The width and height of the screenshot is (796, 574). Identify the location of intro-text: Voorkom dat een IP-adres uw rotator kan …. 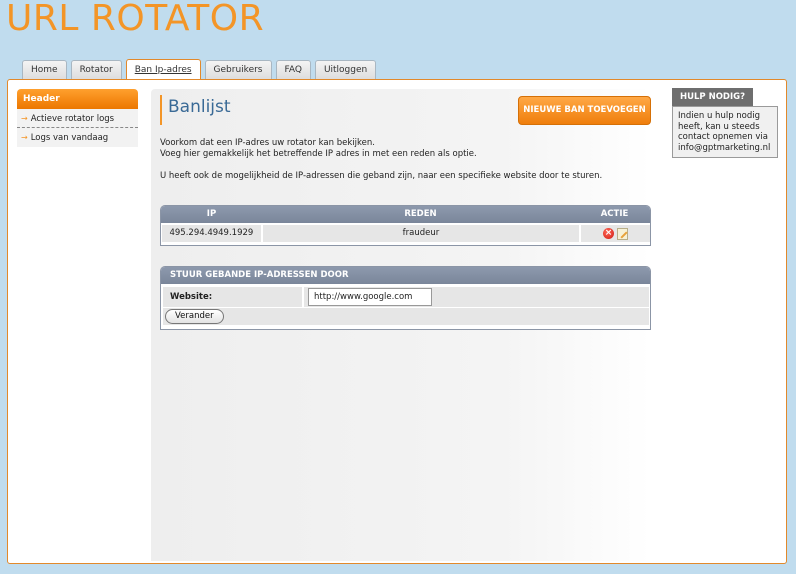
(400, 160).